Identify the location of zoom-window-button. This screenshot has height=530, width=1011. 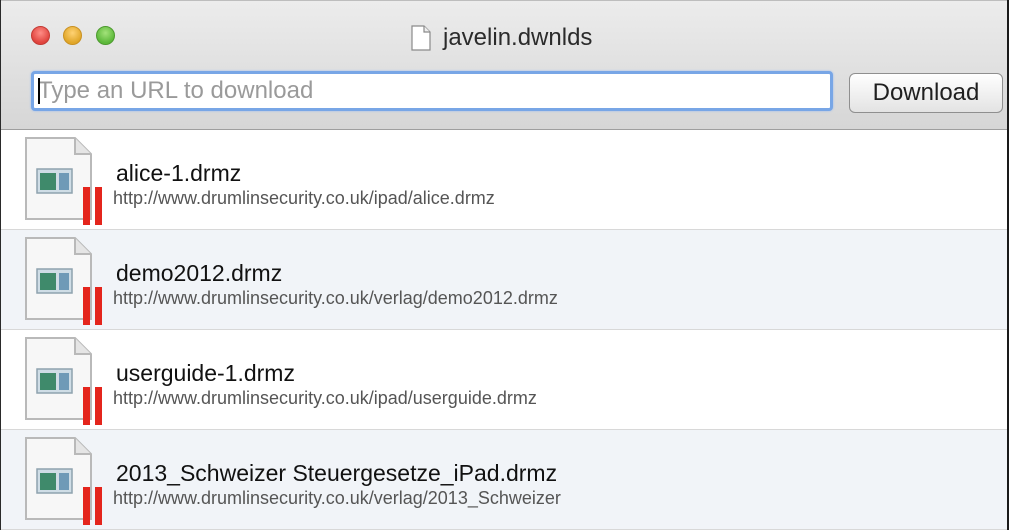
(105, 35).